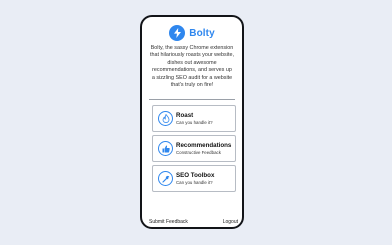 The height and width of the screenshot is (245, 392). What do you see at coordinates (177, 33) in the screenshot?
I see `lightning-bolt-icon` at bounding box center [177, 33].